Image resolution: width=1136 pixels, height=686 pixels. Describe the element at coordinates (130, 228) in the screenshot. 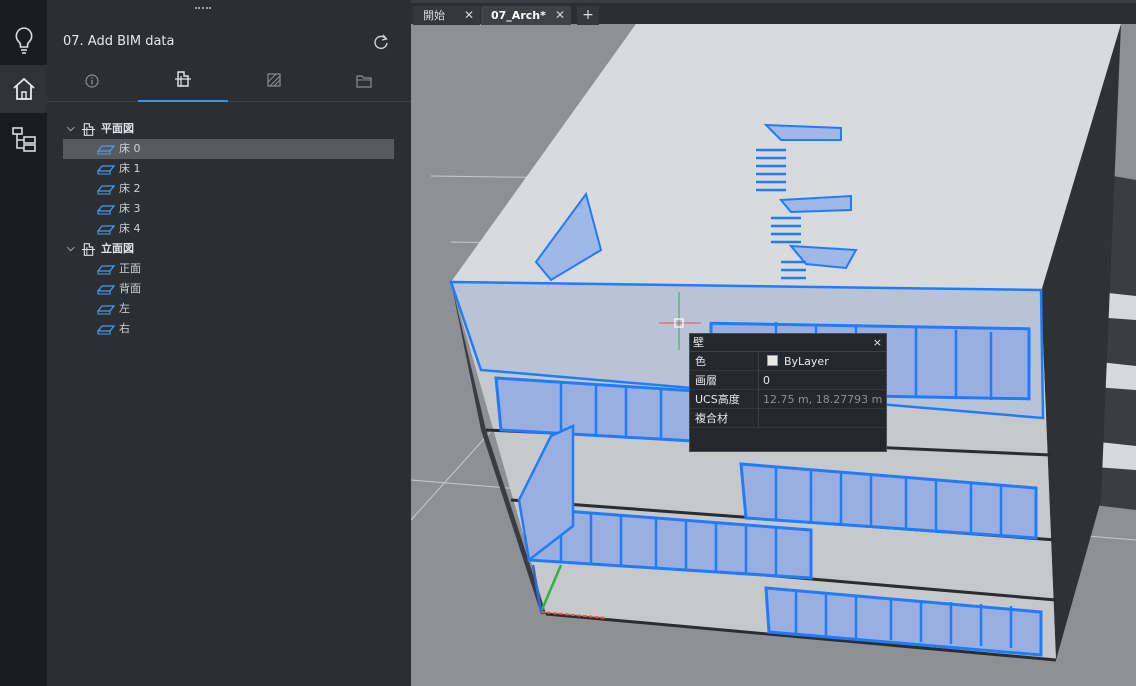

I see `tree-item-label: 床 4` at that location.